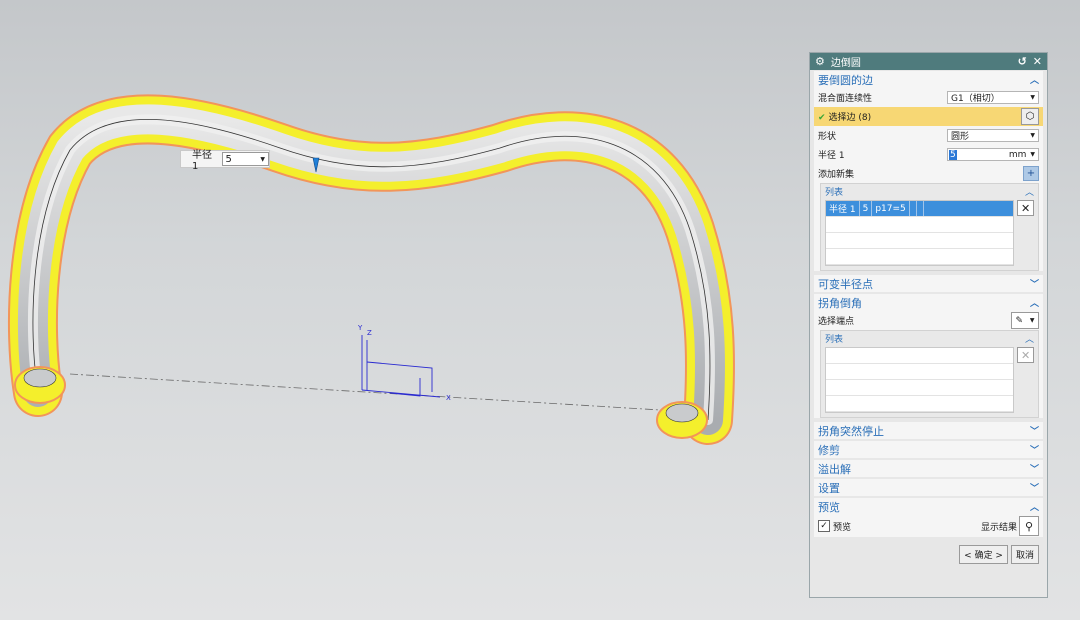 The image size is (1080, 620). I want to click on left-end-face, so click(40, 378).